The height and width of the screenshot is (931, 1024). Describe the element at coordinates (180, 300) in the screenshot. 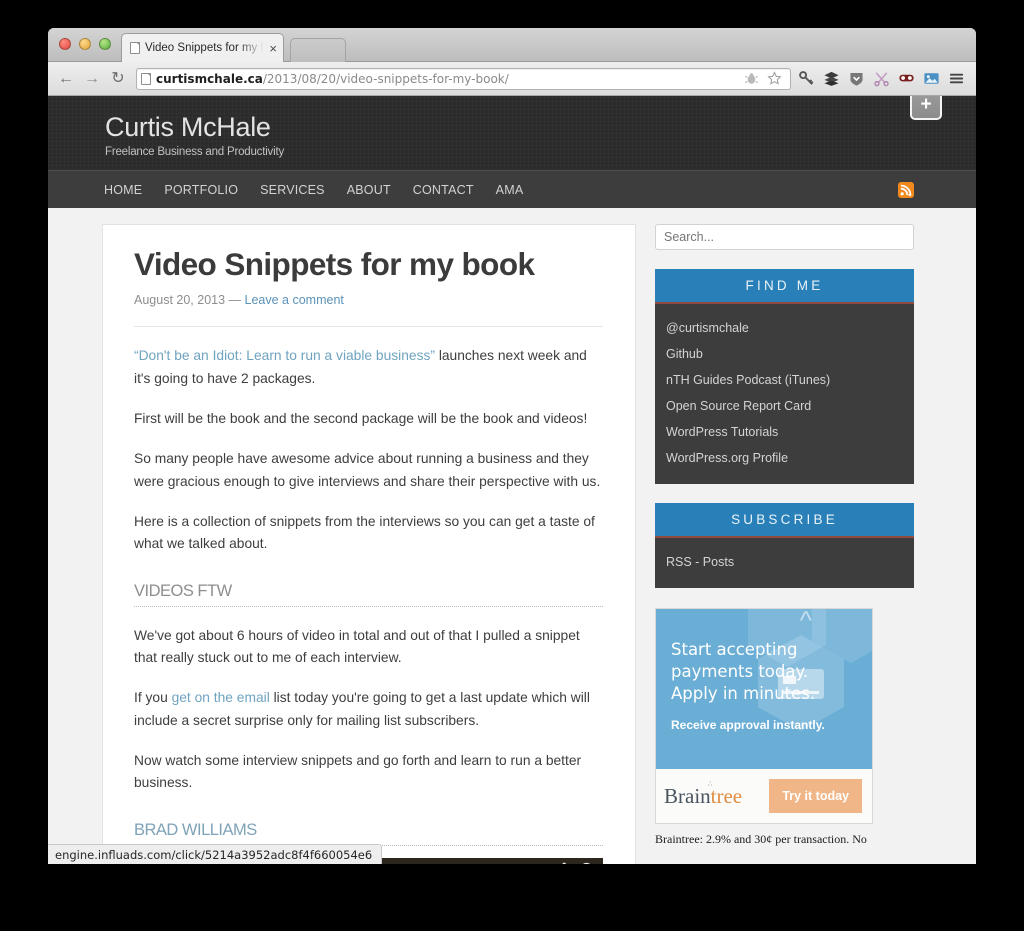

I see `post-date: August 20, 2013` at that location.